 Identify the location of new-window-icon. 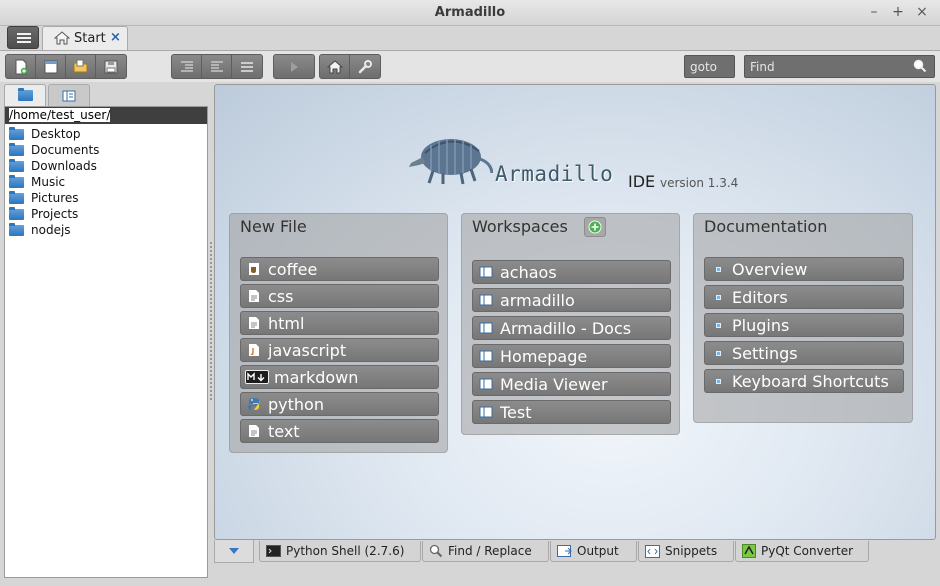
(50, 66).